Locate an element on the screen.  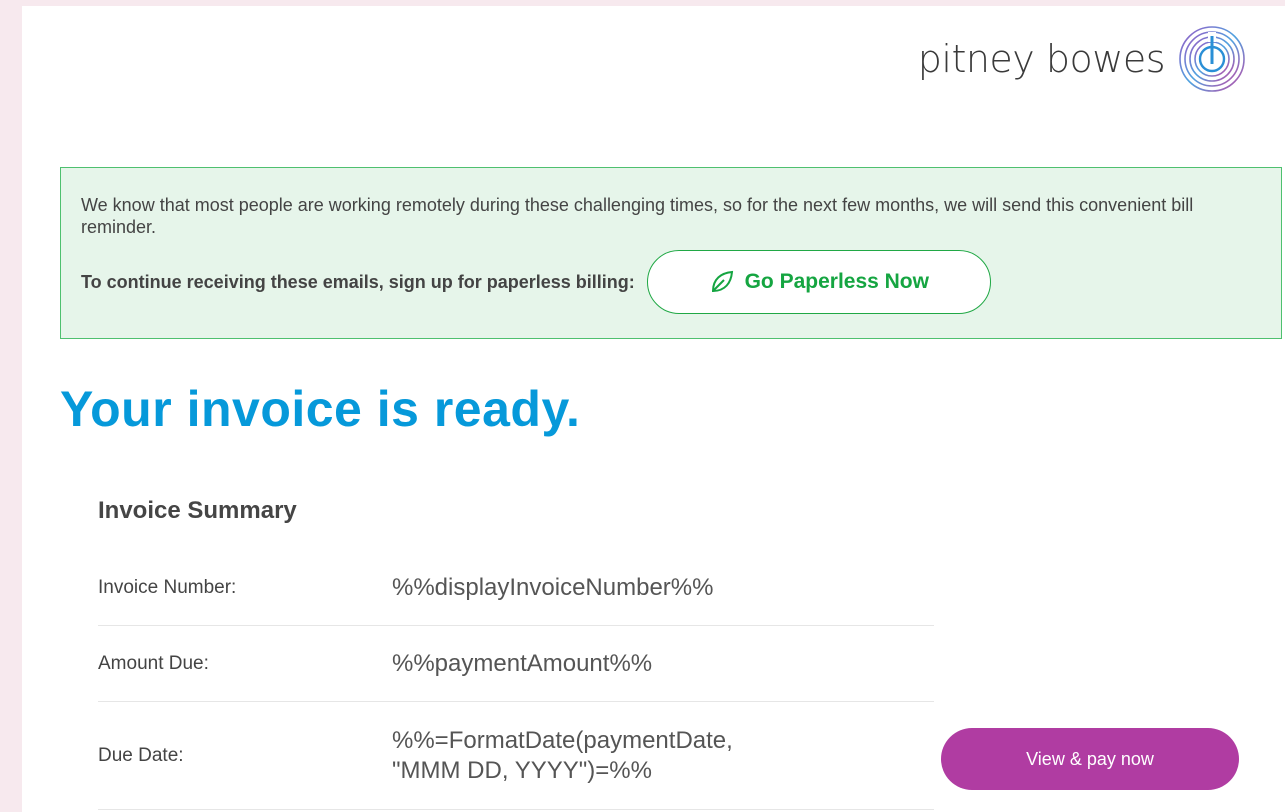
go-paperless-button: Go Paperless Now is located at coordinates (818, 282).